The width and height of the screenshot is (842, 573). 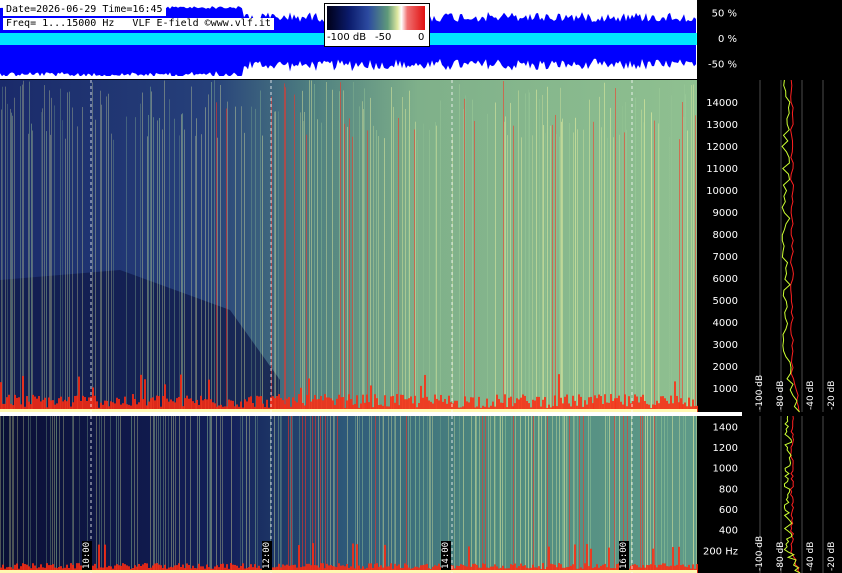 I want to click on frequency-tick-label: 400, so click(x=728, y=531).